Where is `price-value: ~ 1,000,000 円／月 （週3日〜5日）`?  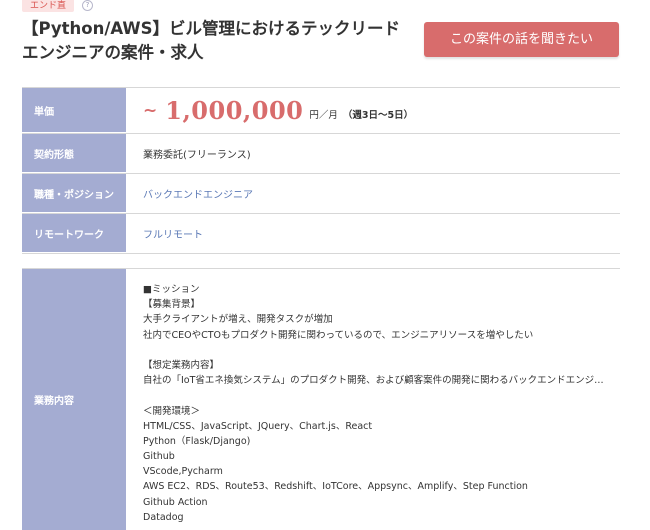
price-value: ~ 1,000,000 円／月 （週3日〜5日） is located at coordinates (373, 110).